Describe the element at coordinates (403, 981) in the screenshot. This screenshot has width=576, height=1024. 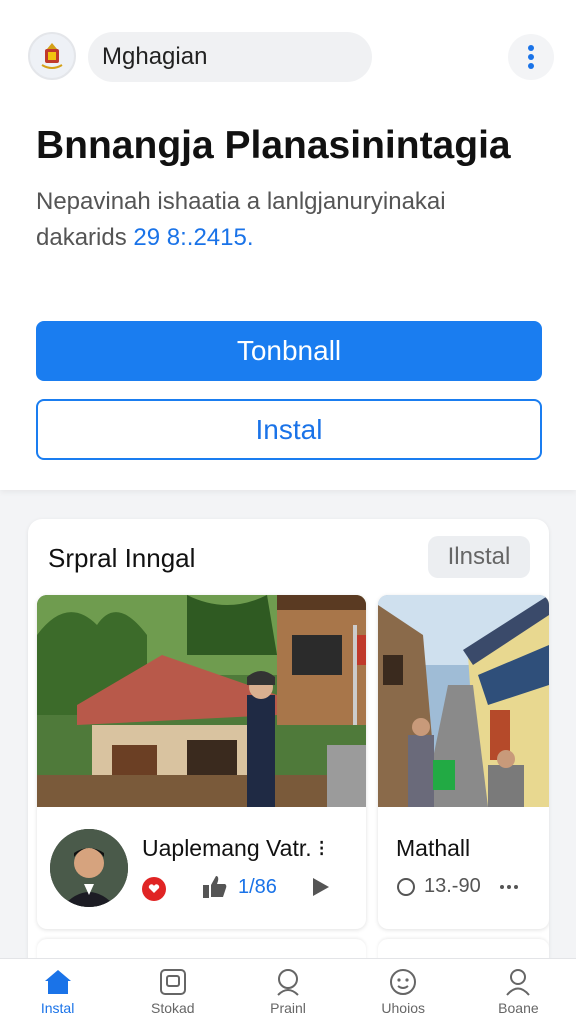
I see `face-icon` at that location.